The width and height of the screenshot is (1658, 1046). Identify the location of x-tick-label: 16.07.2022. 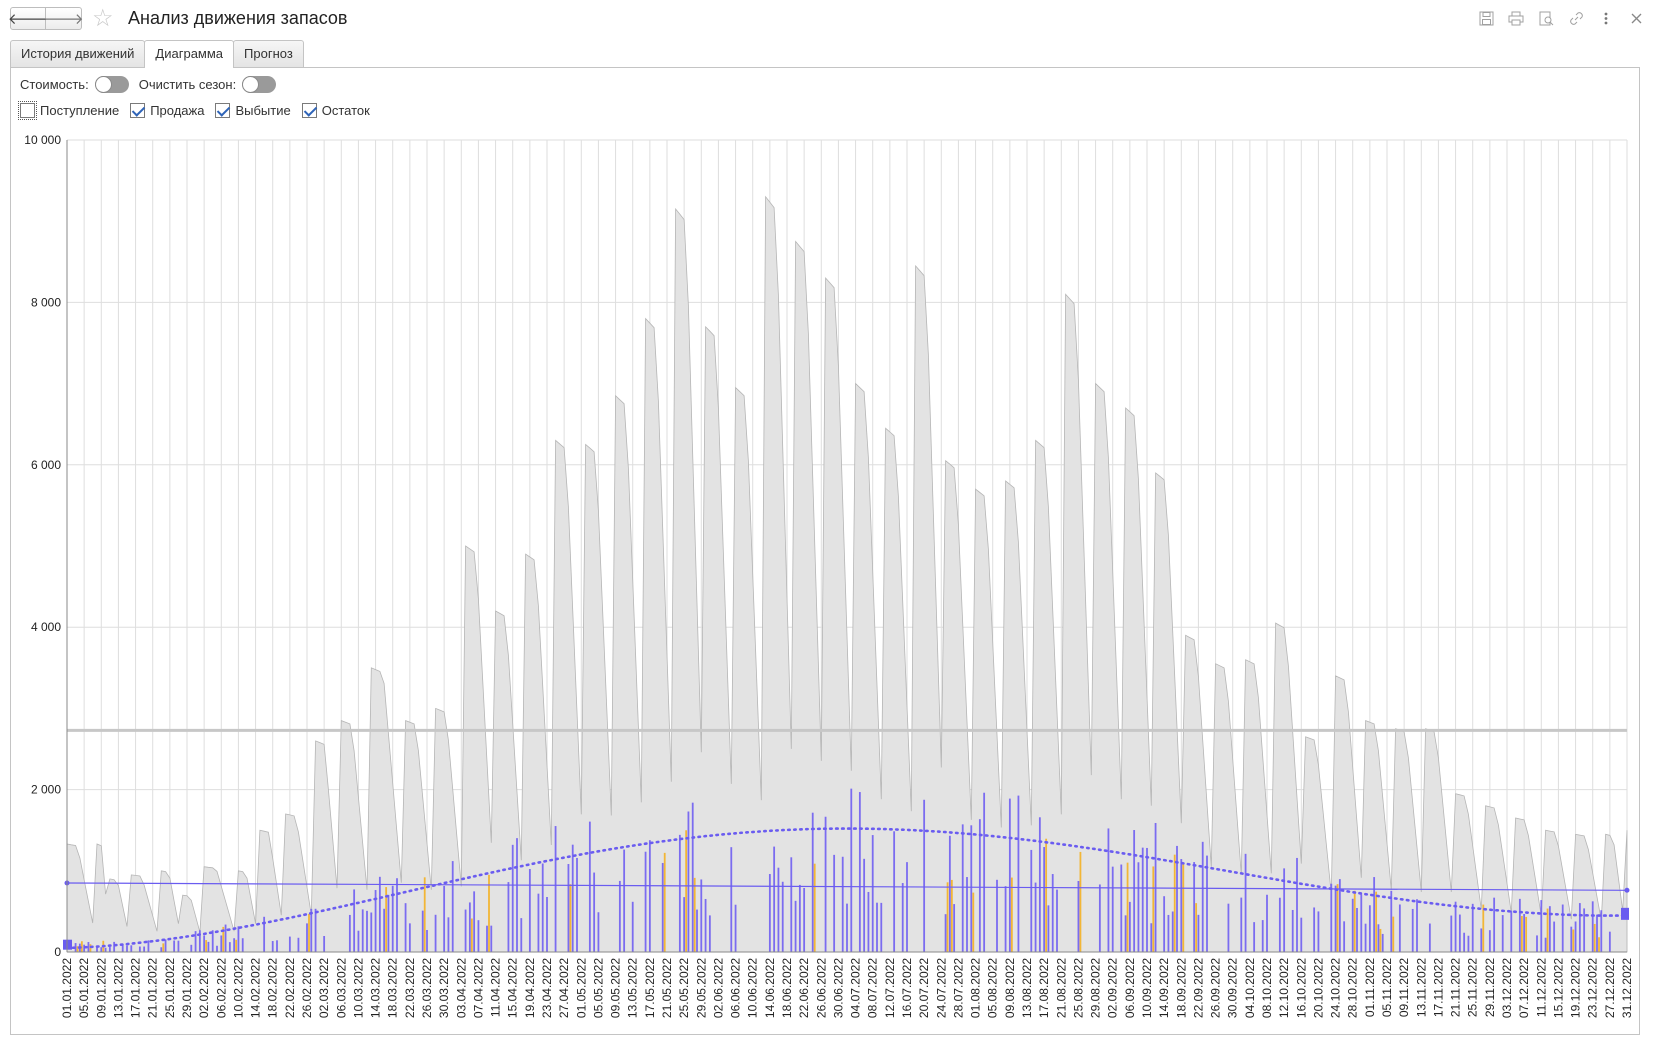
(907, 988).